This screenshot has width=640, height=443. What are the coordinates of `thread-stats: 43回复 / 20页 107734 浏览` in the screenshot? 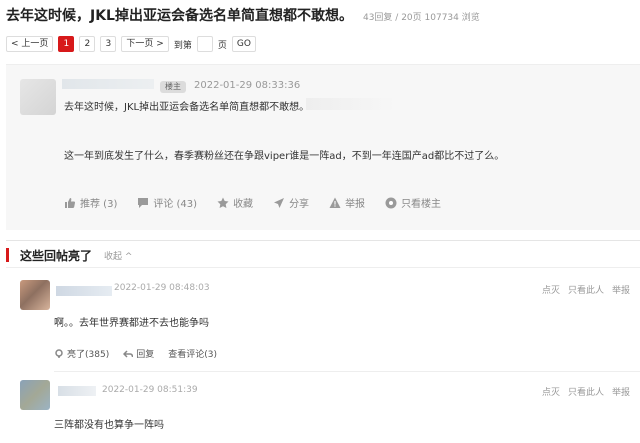 It's located at (421, 18).